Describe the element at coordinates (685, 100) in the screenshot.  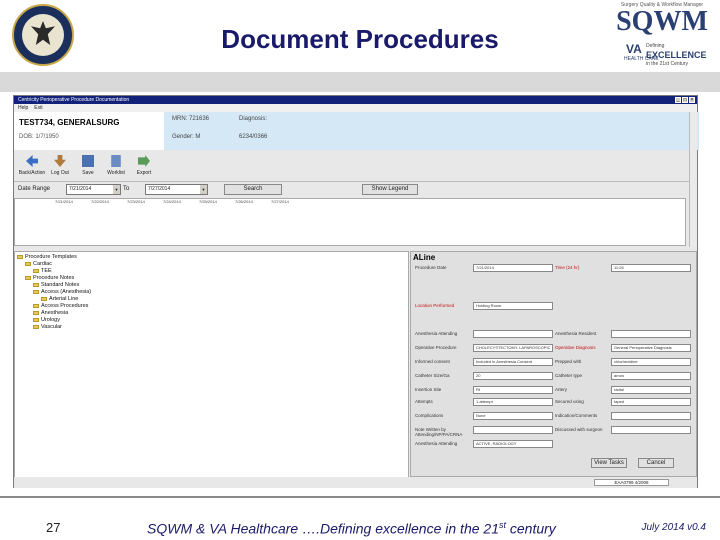
I see `maximize-icon: □` at that location.